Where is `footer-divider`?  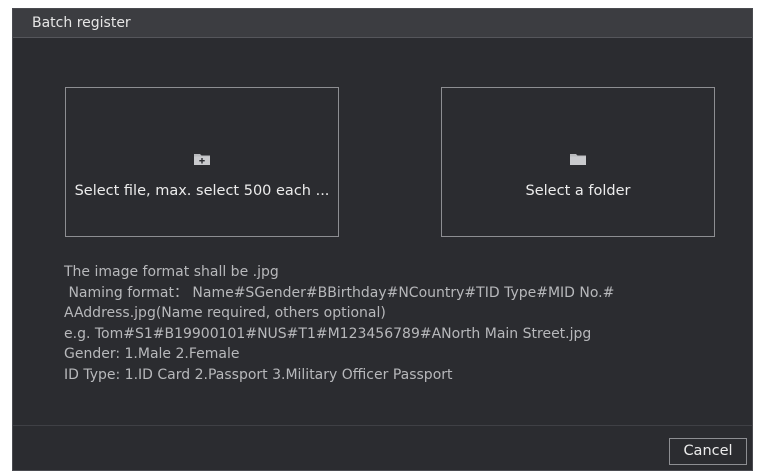
footer-divider is located at coordinates (382, 425).